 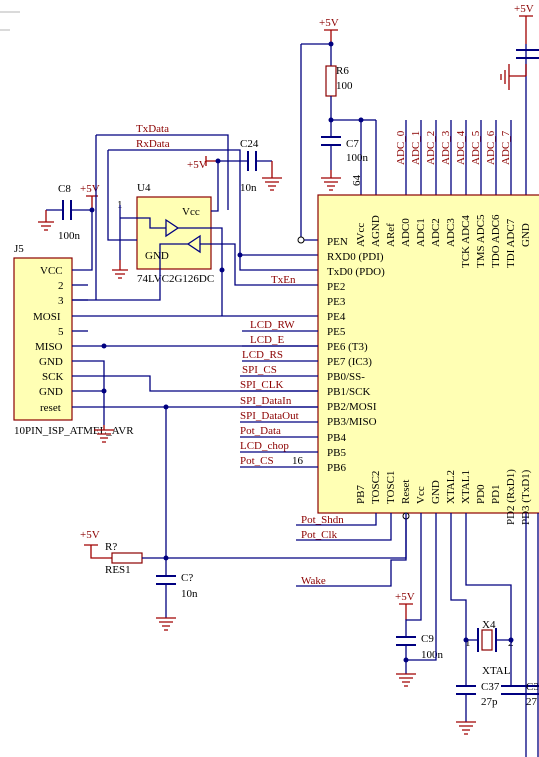 What do you see at coordinates (283, 280) in the screenshot?
I see `net-txen: TxEn` at bounding box center [283, 280].